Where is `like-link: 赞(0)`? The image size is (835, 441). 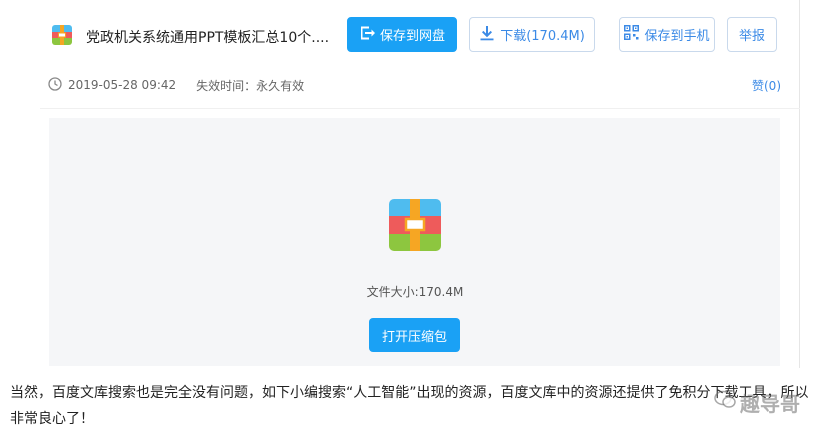
like-link: 赞(0) is located at coordinates (766, 85).